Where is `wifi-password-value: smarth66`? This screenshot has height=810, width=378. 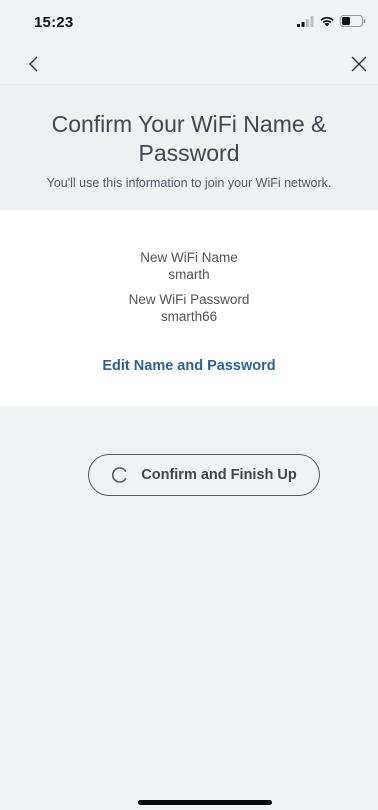 wifi-password-value: smarth66 is located at coordinates (189, 316).